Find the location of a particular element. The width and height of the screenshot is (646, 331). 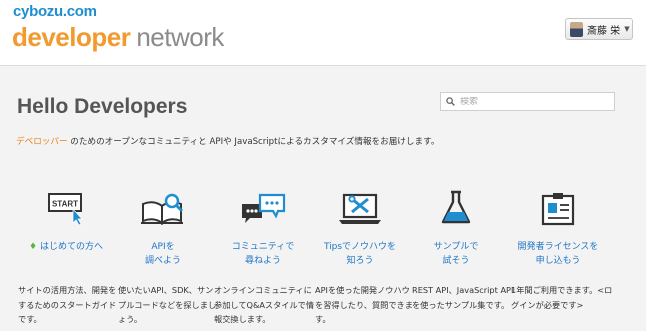

desc-api: 使いたいAPI、SDK、サンプルコードなどを探しましょう。 is located at coordinates (167, 304).